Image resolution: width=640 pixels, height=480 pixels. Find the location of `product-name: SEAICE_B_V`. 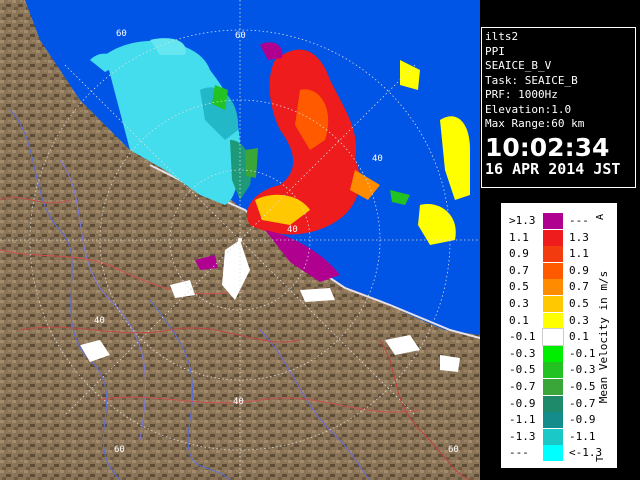

product-name: SEAICE_B_V is located at coordinates (518, 65).